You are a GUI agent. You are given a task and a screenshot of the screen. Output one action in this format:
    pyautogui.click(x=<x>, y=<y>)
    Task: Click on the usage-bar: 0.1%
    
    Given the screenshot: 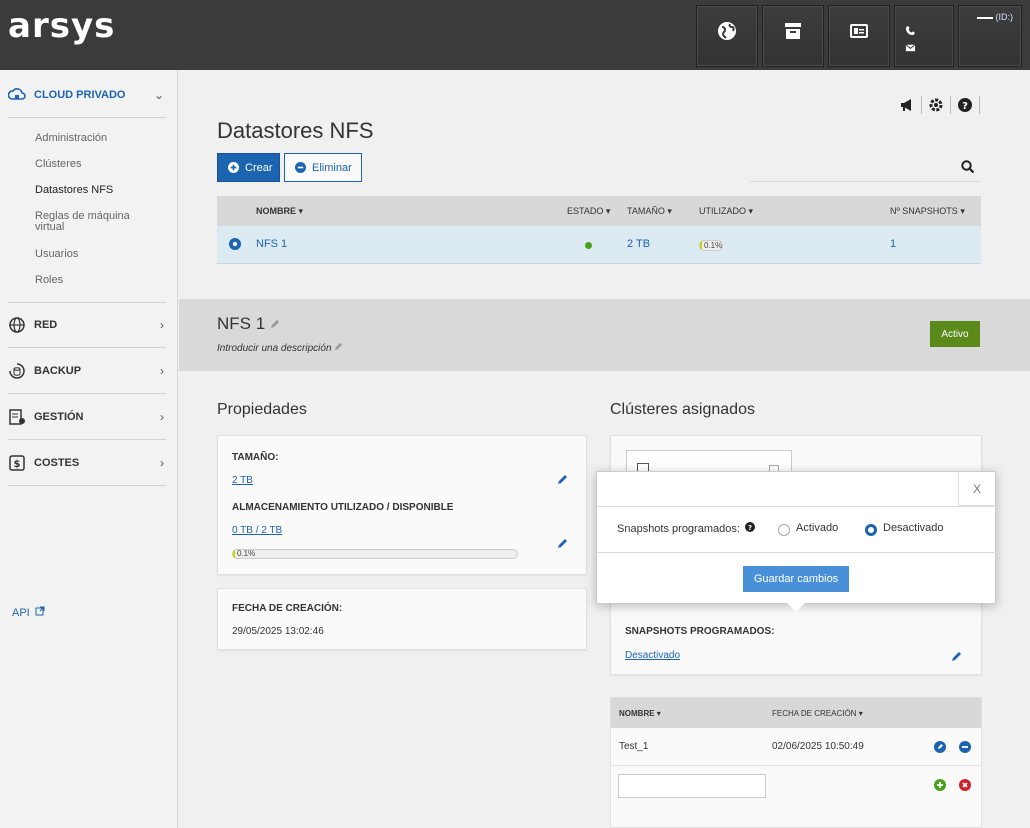 What is the action you would take?
    pyautogui.click(x=711, y=245)
    